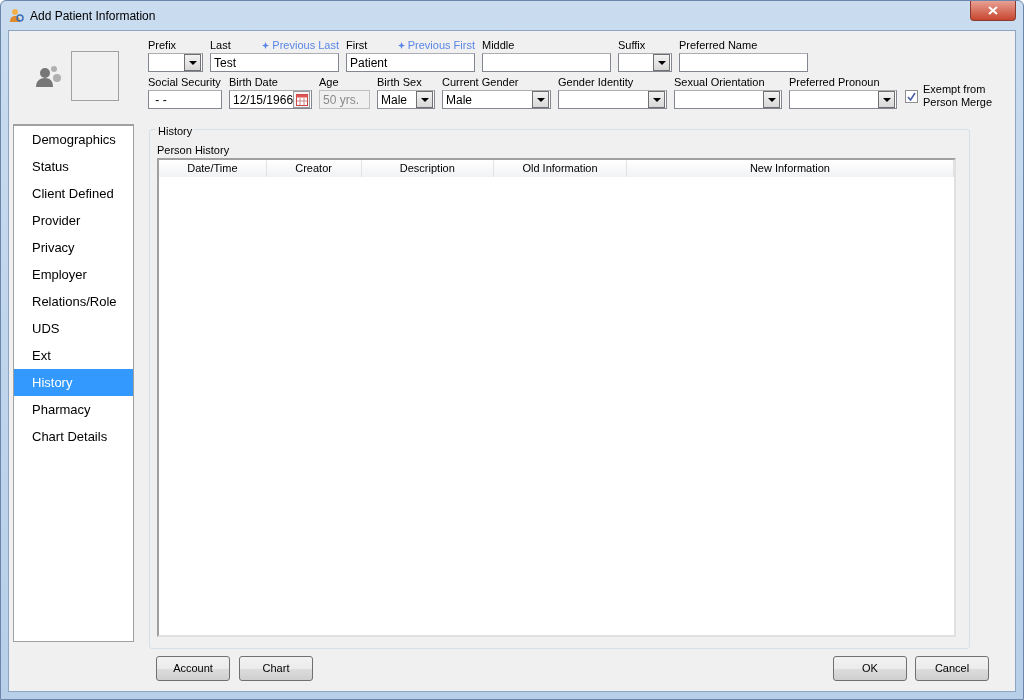 The width and height of the screenshot is (1024, 700). I want to click on dialog-button: Cancel, so click(952, 668).